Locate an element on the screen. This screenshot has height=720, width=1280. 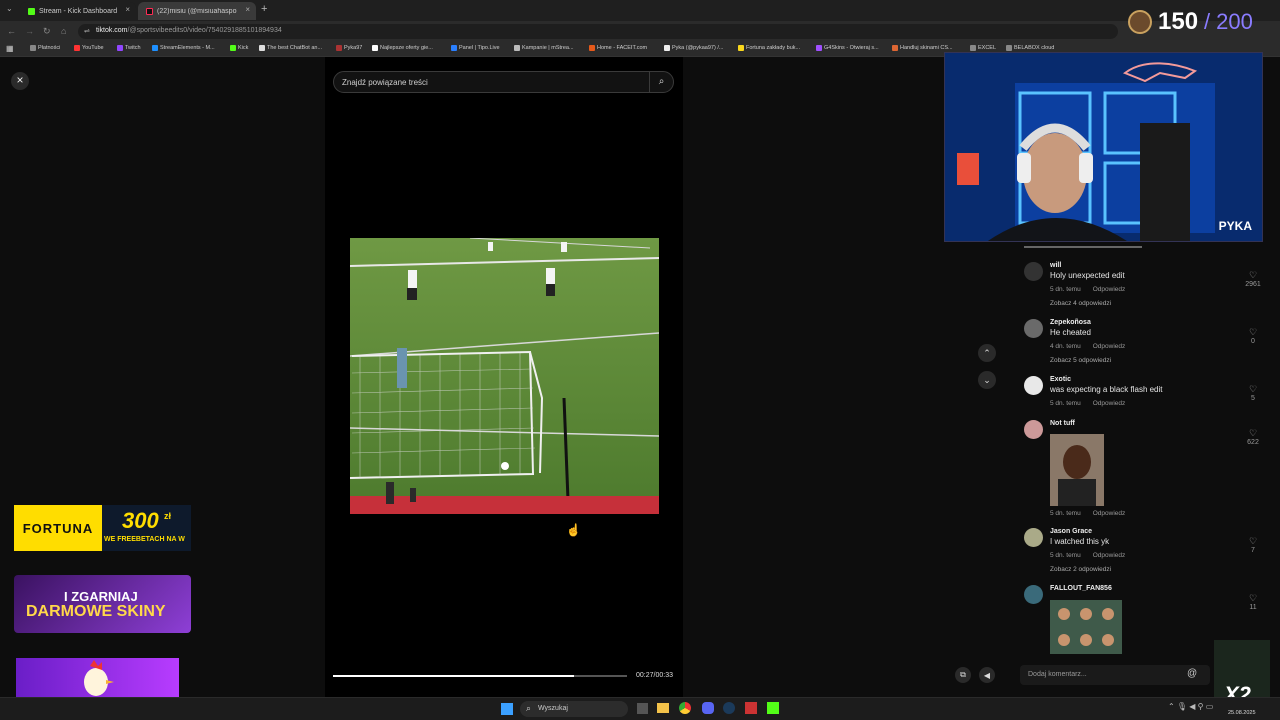
previous-video-button: ⌃ is located at coordinates (987, 353).